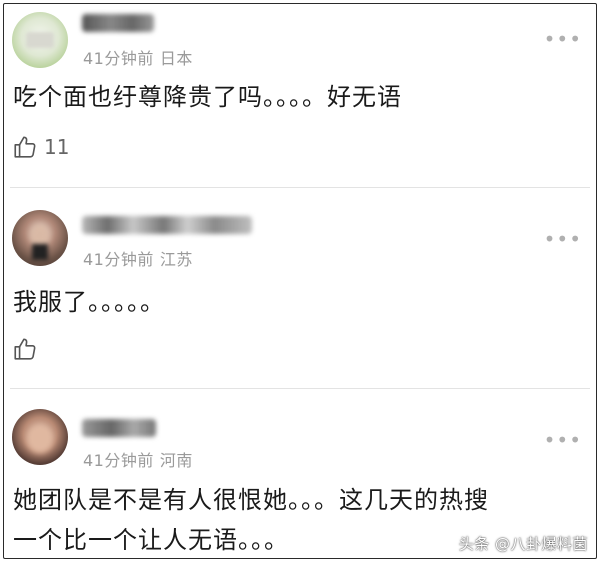 The height and width of the screenshot is (562, 600). I want to click on comment-text-line-1: 她团队是不是有人很恨她。。。这几天的热搜, so click(251, 500).